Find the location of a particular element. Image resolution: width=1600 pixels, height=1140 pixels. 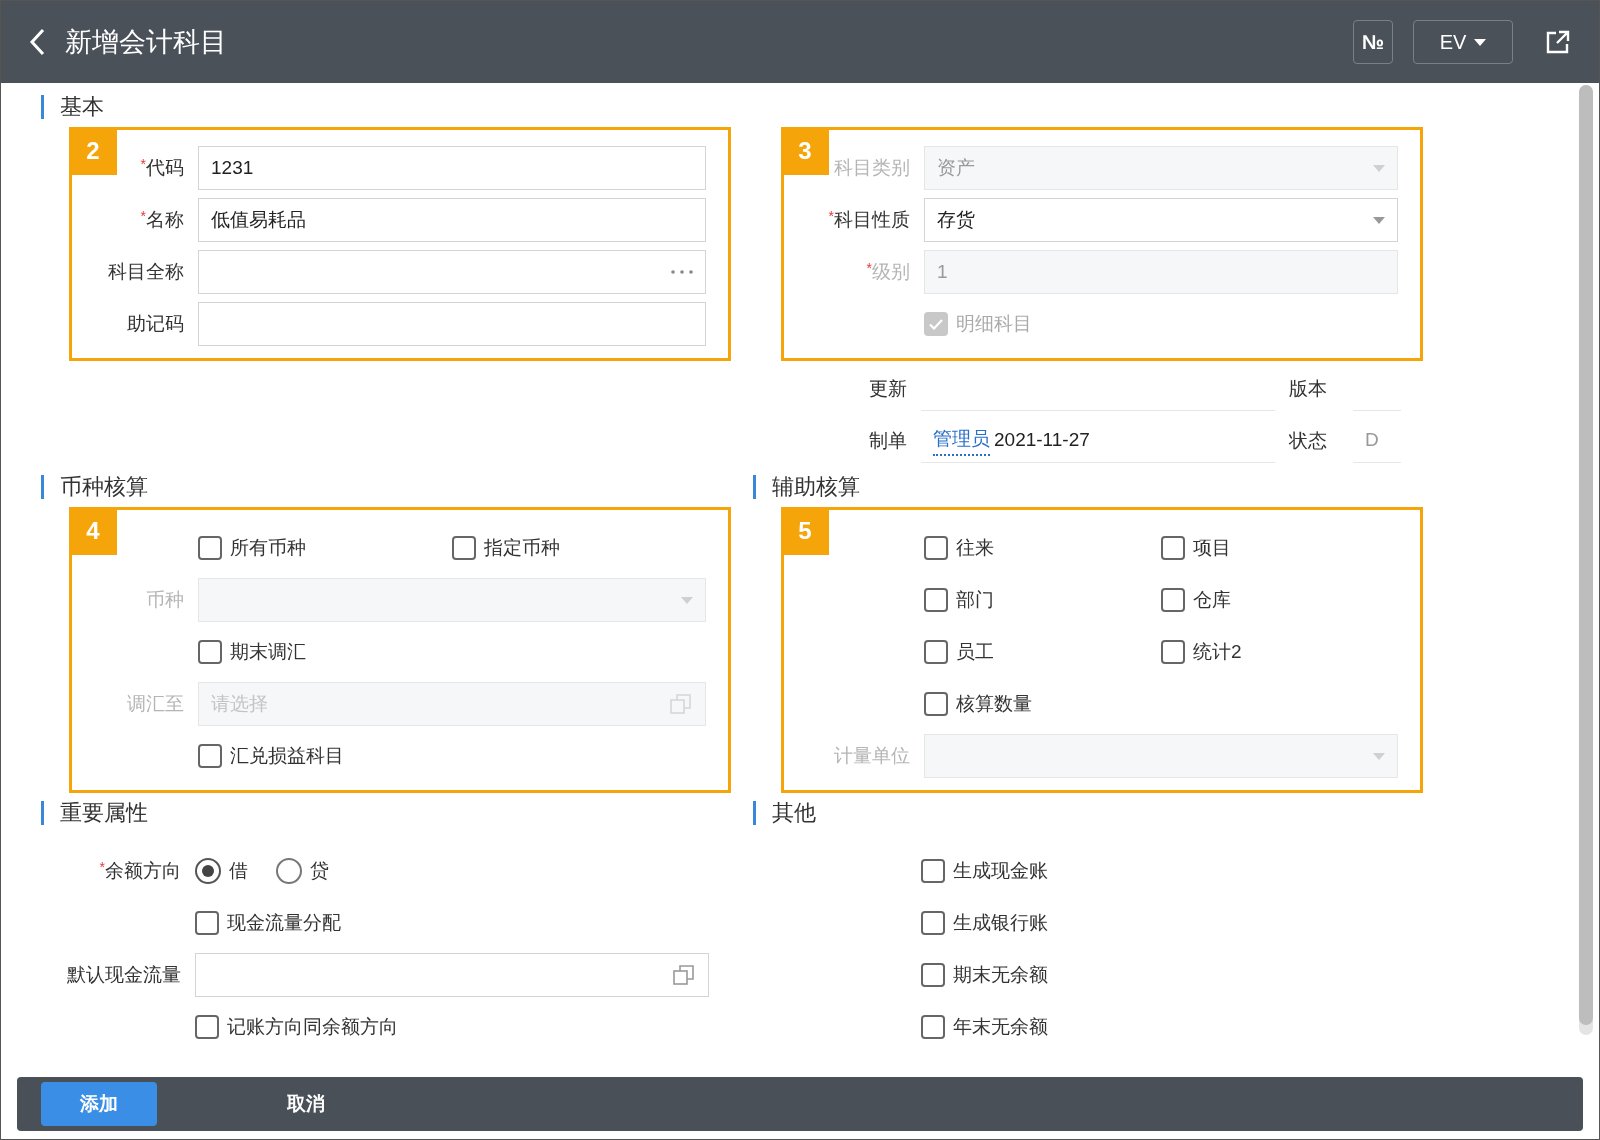

language-select: EV is located at coordinates (1463, 42).